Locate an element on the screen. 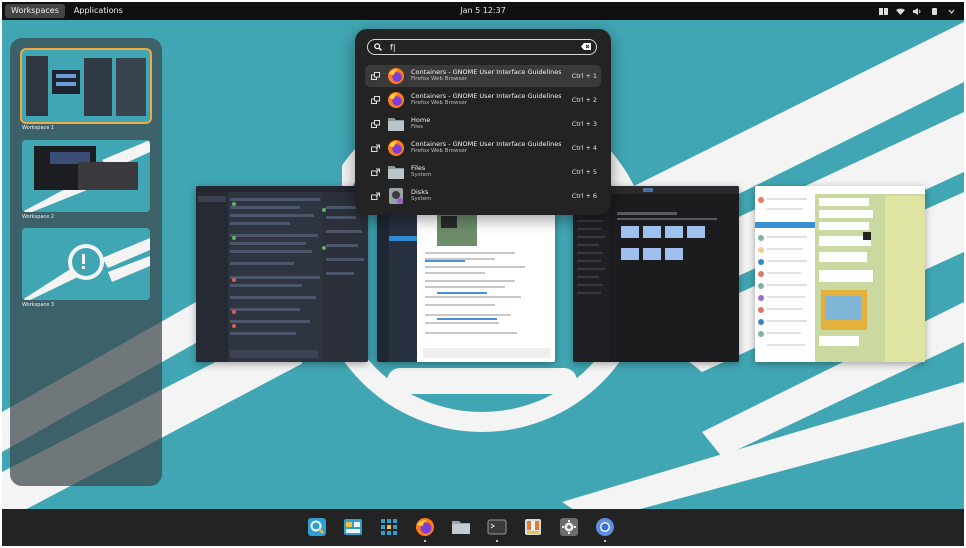 This screenshot has width=966, height=548. battery-icon is located at coordinates (934, 11).